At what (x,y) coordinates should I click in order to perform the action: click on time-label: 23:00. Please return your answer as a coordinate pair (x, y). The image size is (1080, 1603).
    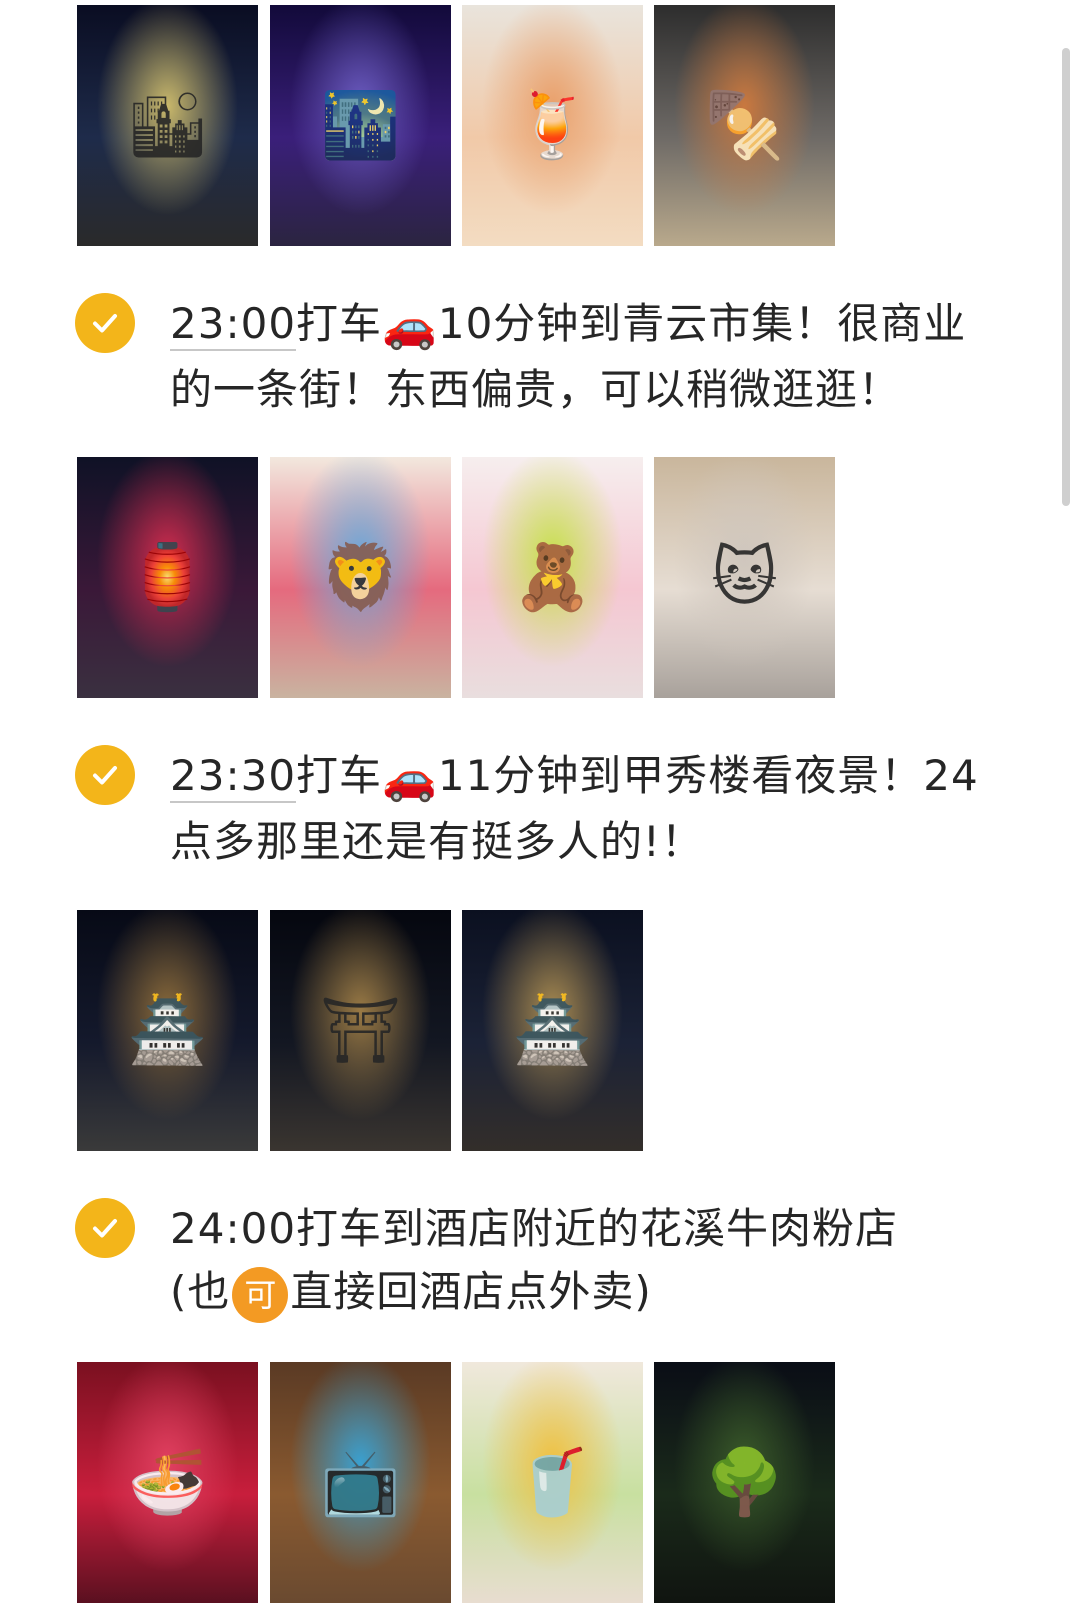
    Looking at the image, I should click on (233, 325).